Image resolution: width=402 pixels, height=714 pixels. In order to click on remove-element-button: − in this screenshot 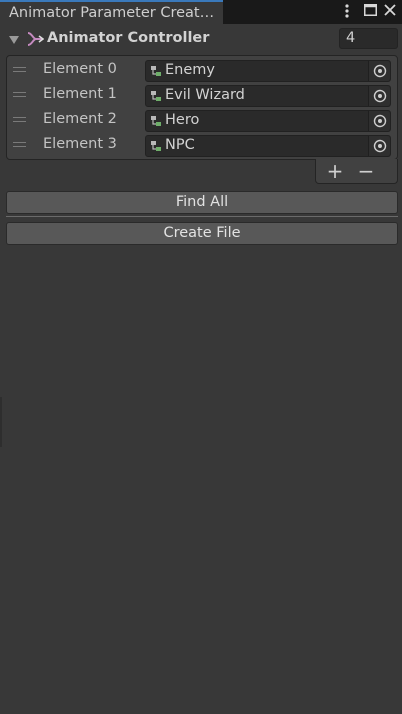, I will do `click(366, 171)`.